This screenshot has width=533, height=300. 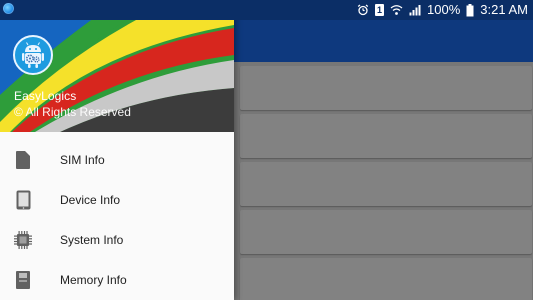 I want to click on app-logo, so click(x=33, y=55).